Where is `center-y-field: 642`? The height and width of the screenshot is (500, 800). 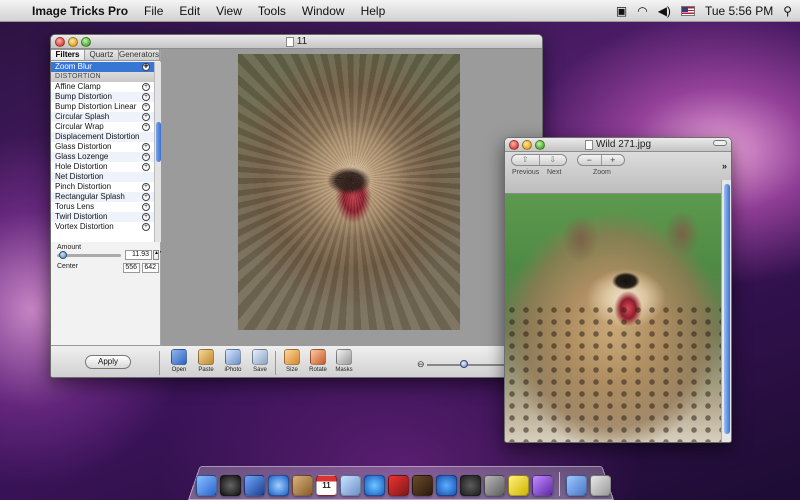 center-y-field: 642 is located at coordinates (150, 268).